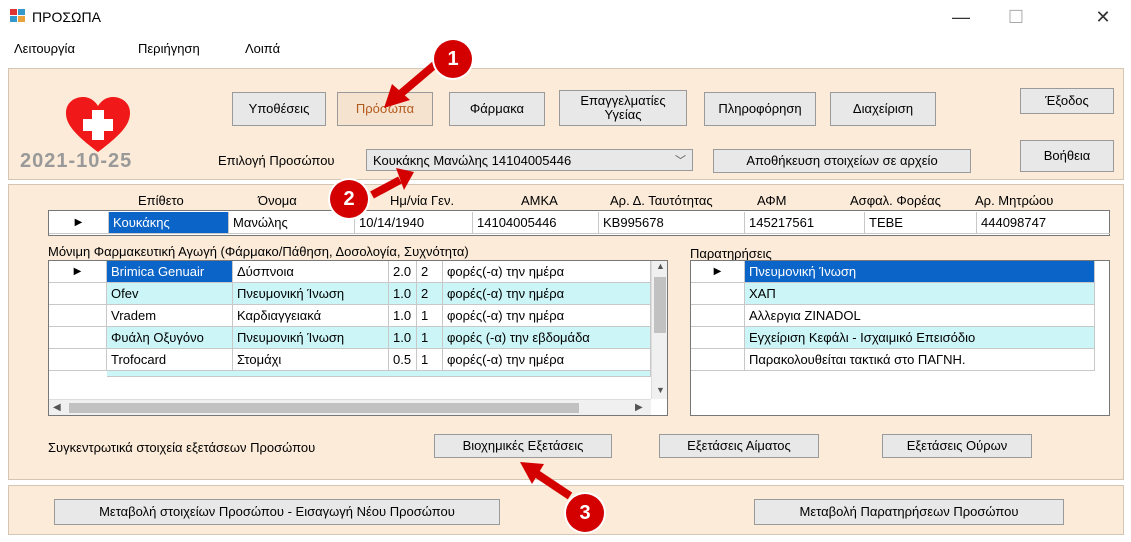  Describe the element at coordinates (262, 48) in the screenshot. I see `menu-loipa: Λοιπά` at that location.